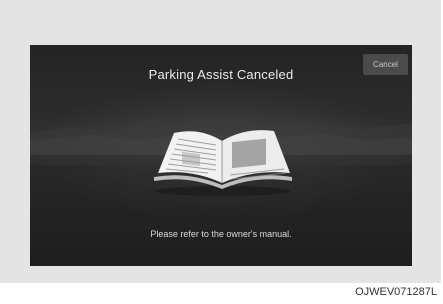 The height and width of the screenshot is (304, 443). I want to click on screen-title: Parking Assist Canceled, so click(221, 74).